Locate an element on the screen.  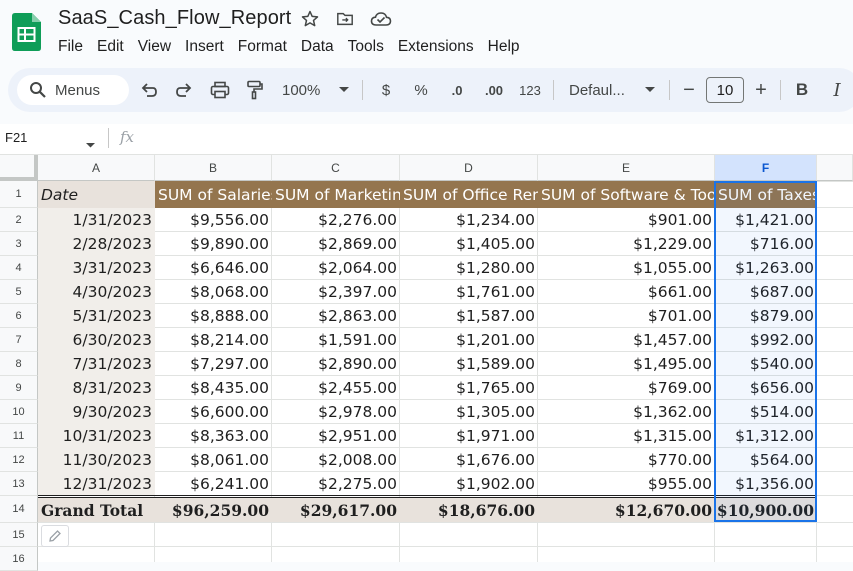
value-cell: $1,495.00 is located at coordinates (626, 364).